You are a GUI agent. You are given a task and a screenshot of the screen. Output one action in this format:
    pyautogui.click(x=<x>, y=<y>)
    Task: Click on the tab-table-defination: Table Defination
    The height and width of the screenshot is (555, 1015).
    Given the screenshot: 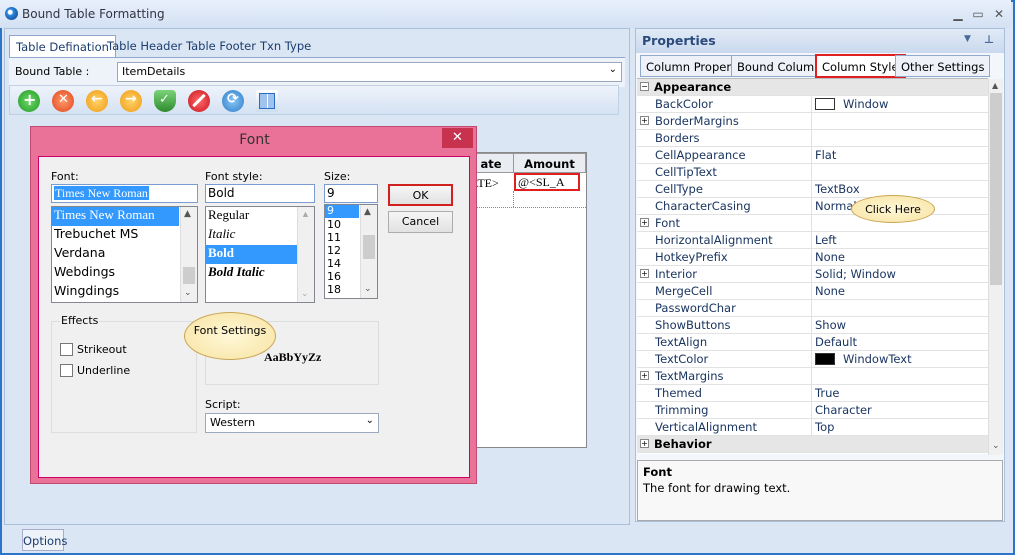 What is the action you would take?
    pyautogui.click(x=62, y=46)
    